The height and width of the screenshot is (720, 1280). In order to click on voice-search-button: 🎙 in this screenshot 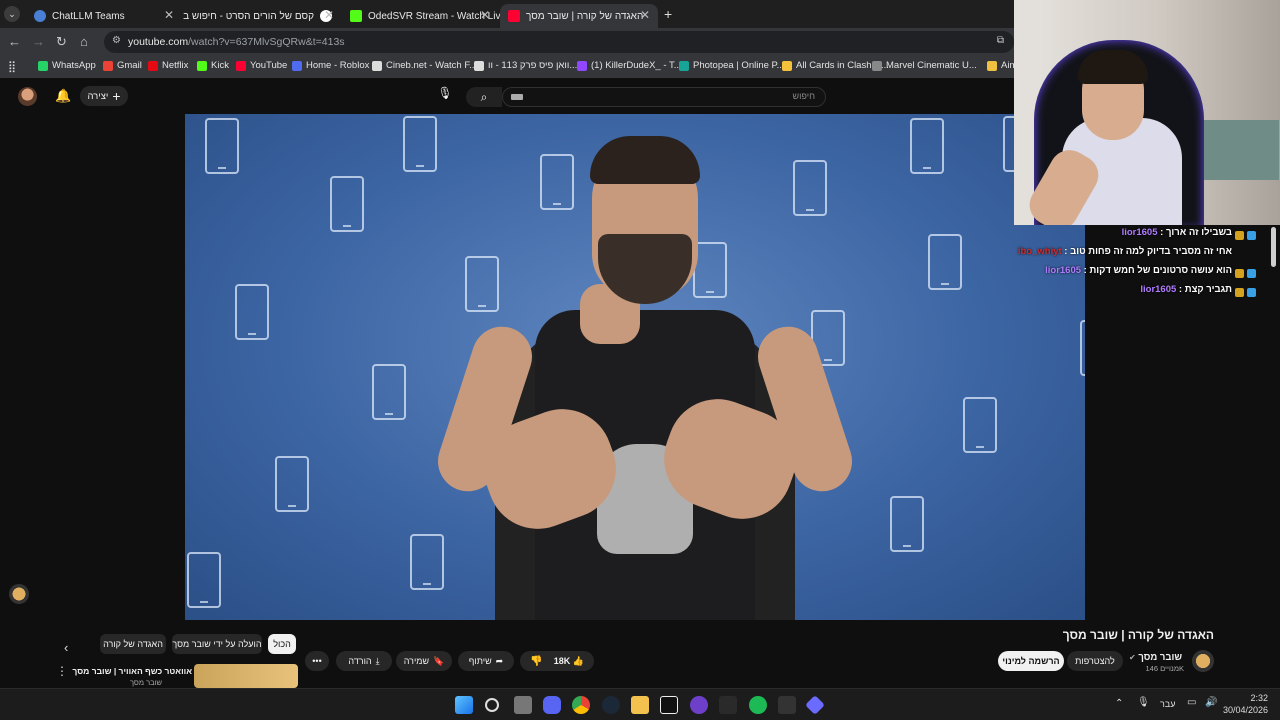, I will do `click(445, 96)`.